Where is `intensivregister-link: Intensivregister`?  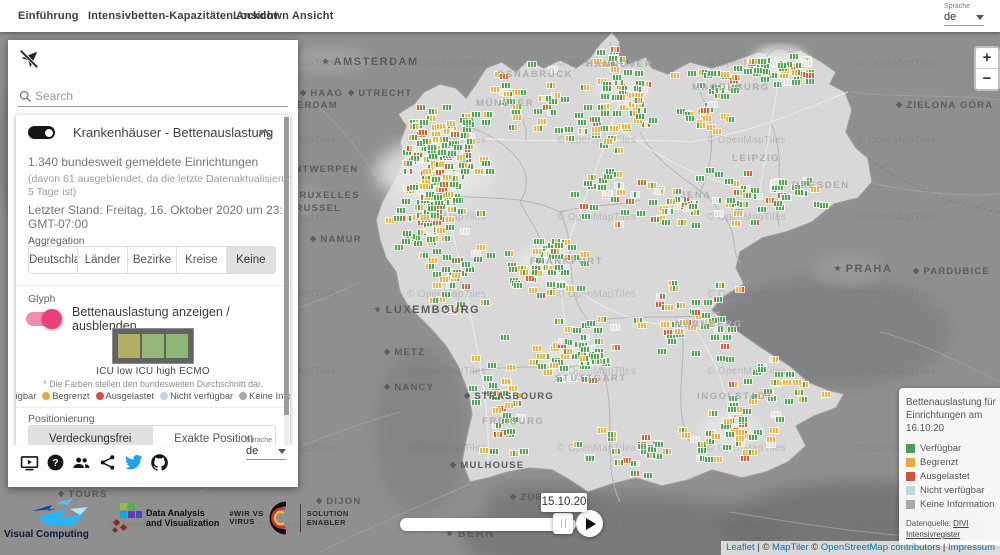
intensivregister-link: Intensivregister is located at coordinates (933, 534).